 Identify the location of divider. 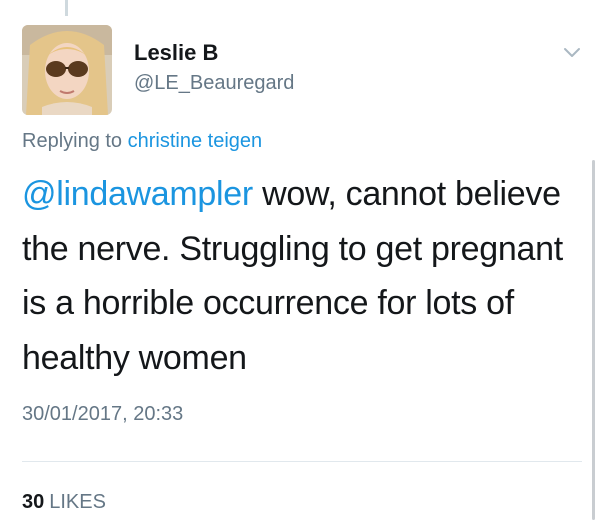
(302, 461).